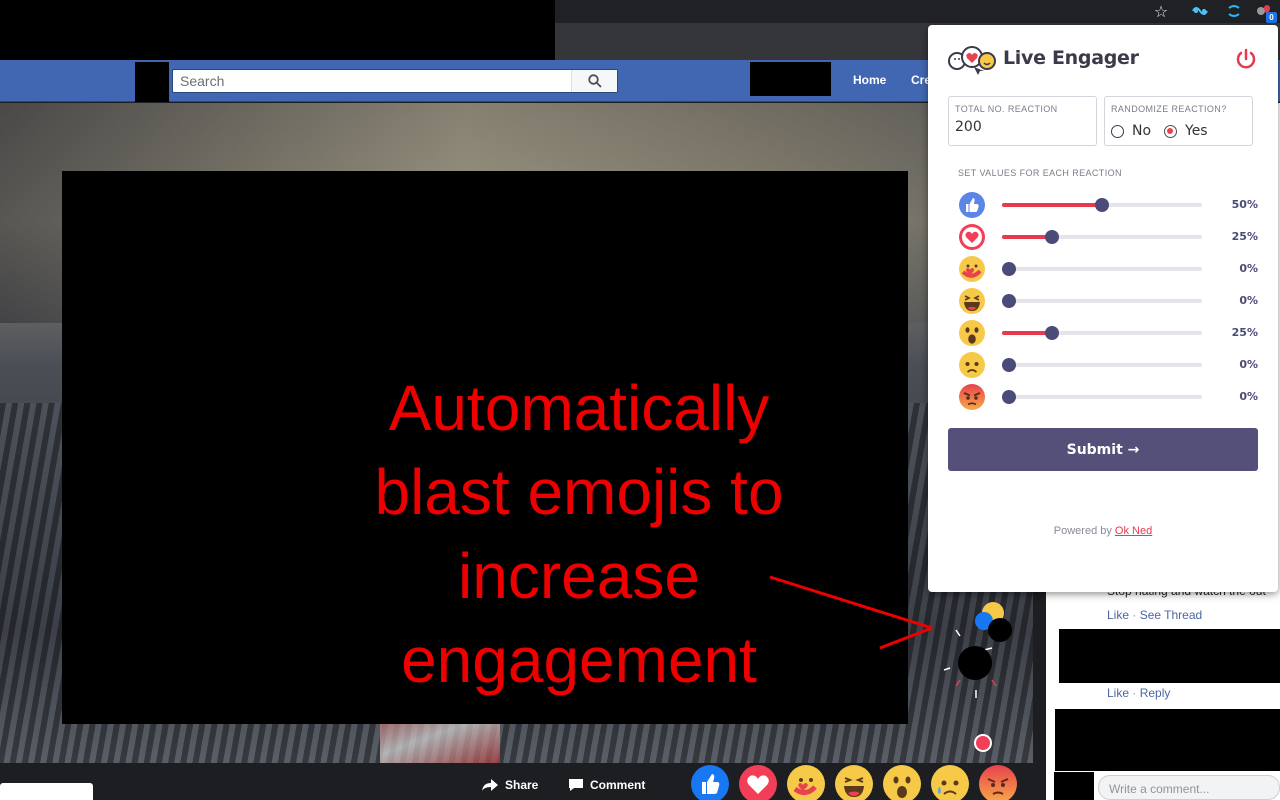  I want to click on total-reaction-input, so click(1015, 127).